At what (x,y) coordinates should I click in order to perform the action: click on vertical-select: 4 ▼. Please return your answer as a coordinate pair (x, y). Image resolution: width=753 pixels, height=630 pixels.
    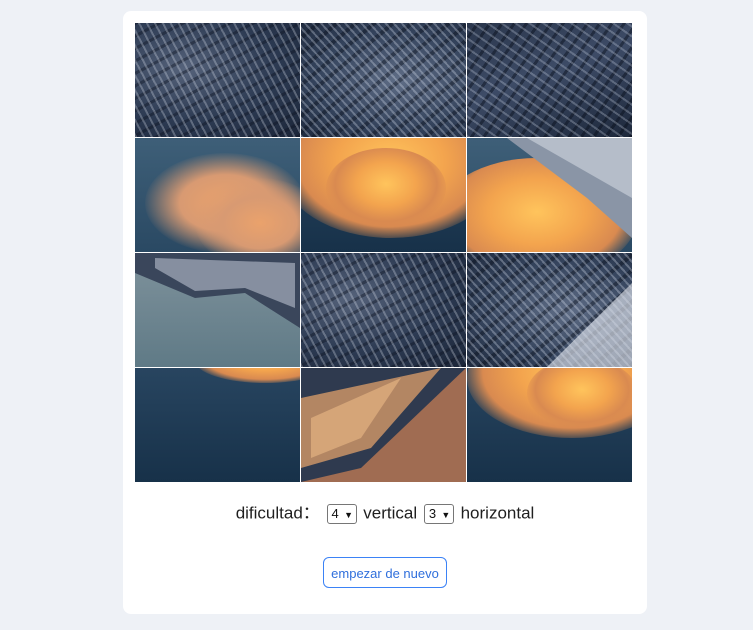
    Looking at the image, I should click on (341, 513).